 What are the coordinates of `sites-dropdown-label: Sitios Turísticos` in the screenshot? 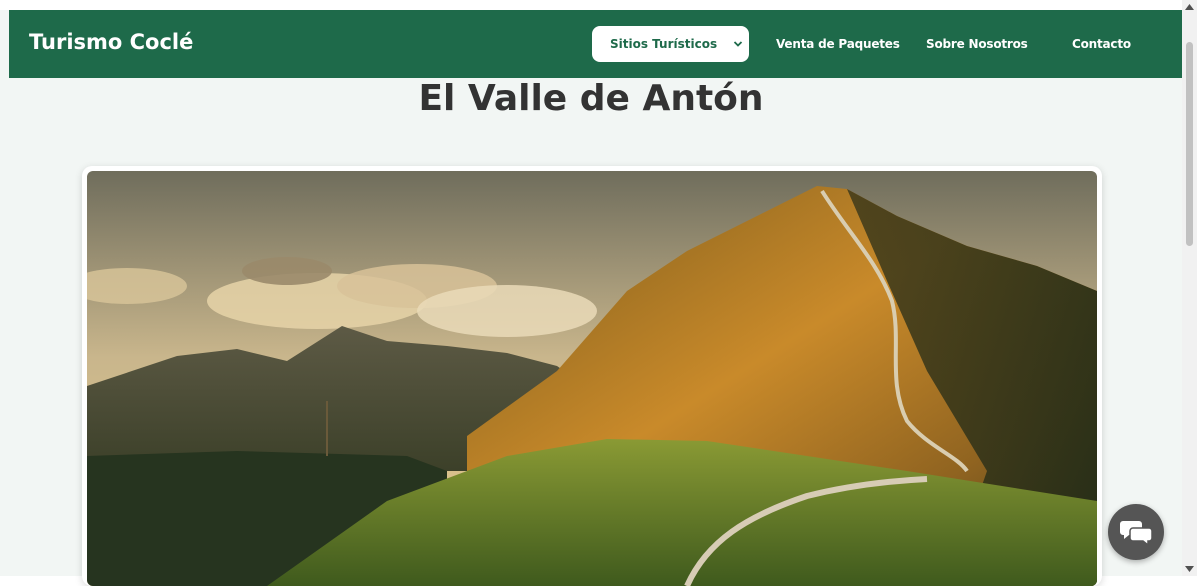 It's located at (664, 44).